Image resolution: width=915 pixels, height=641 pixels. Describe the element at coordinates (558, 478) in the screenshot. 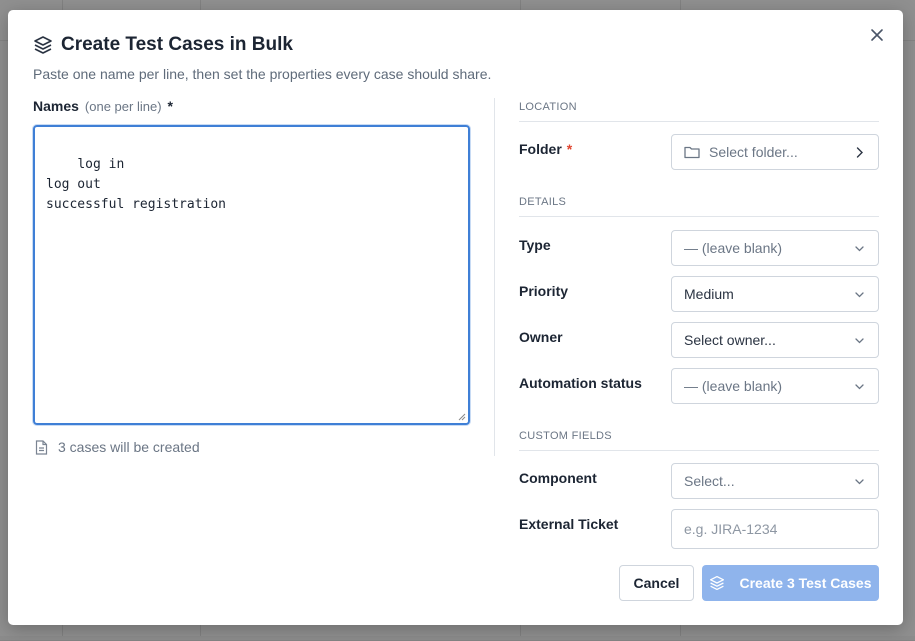

I see `component-label: Component` at that location.